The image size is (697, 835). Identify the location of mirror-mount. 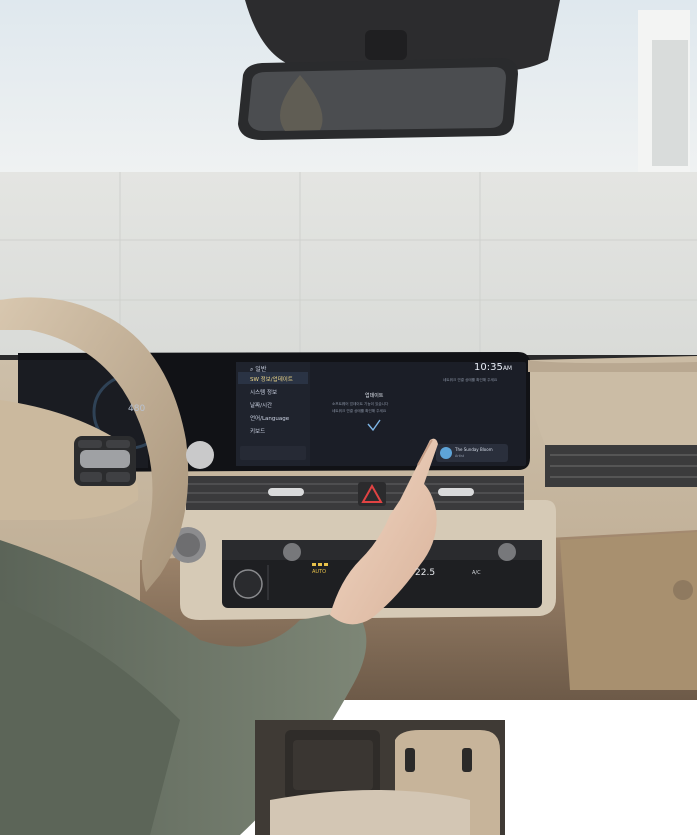
(386, 45).